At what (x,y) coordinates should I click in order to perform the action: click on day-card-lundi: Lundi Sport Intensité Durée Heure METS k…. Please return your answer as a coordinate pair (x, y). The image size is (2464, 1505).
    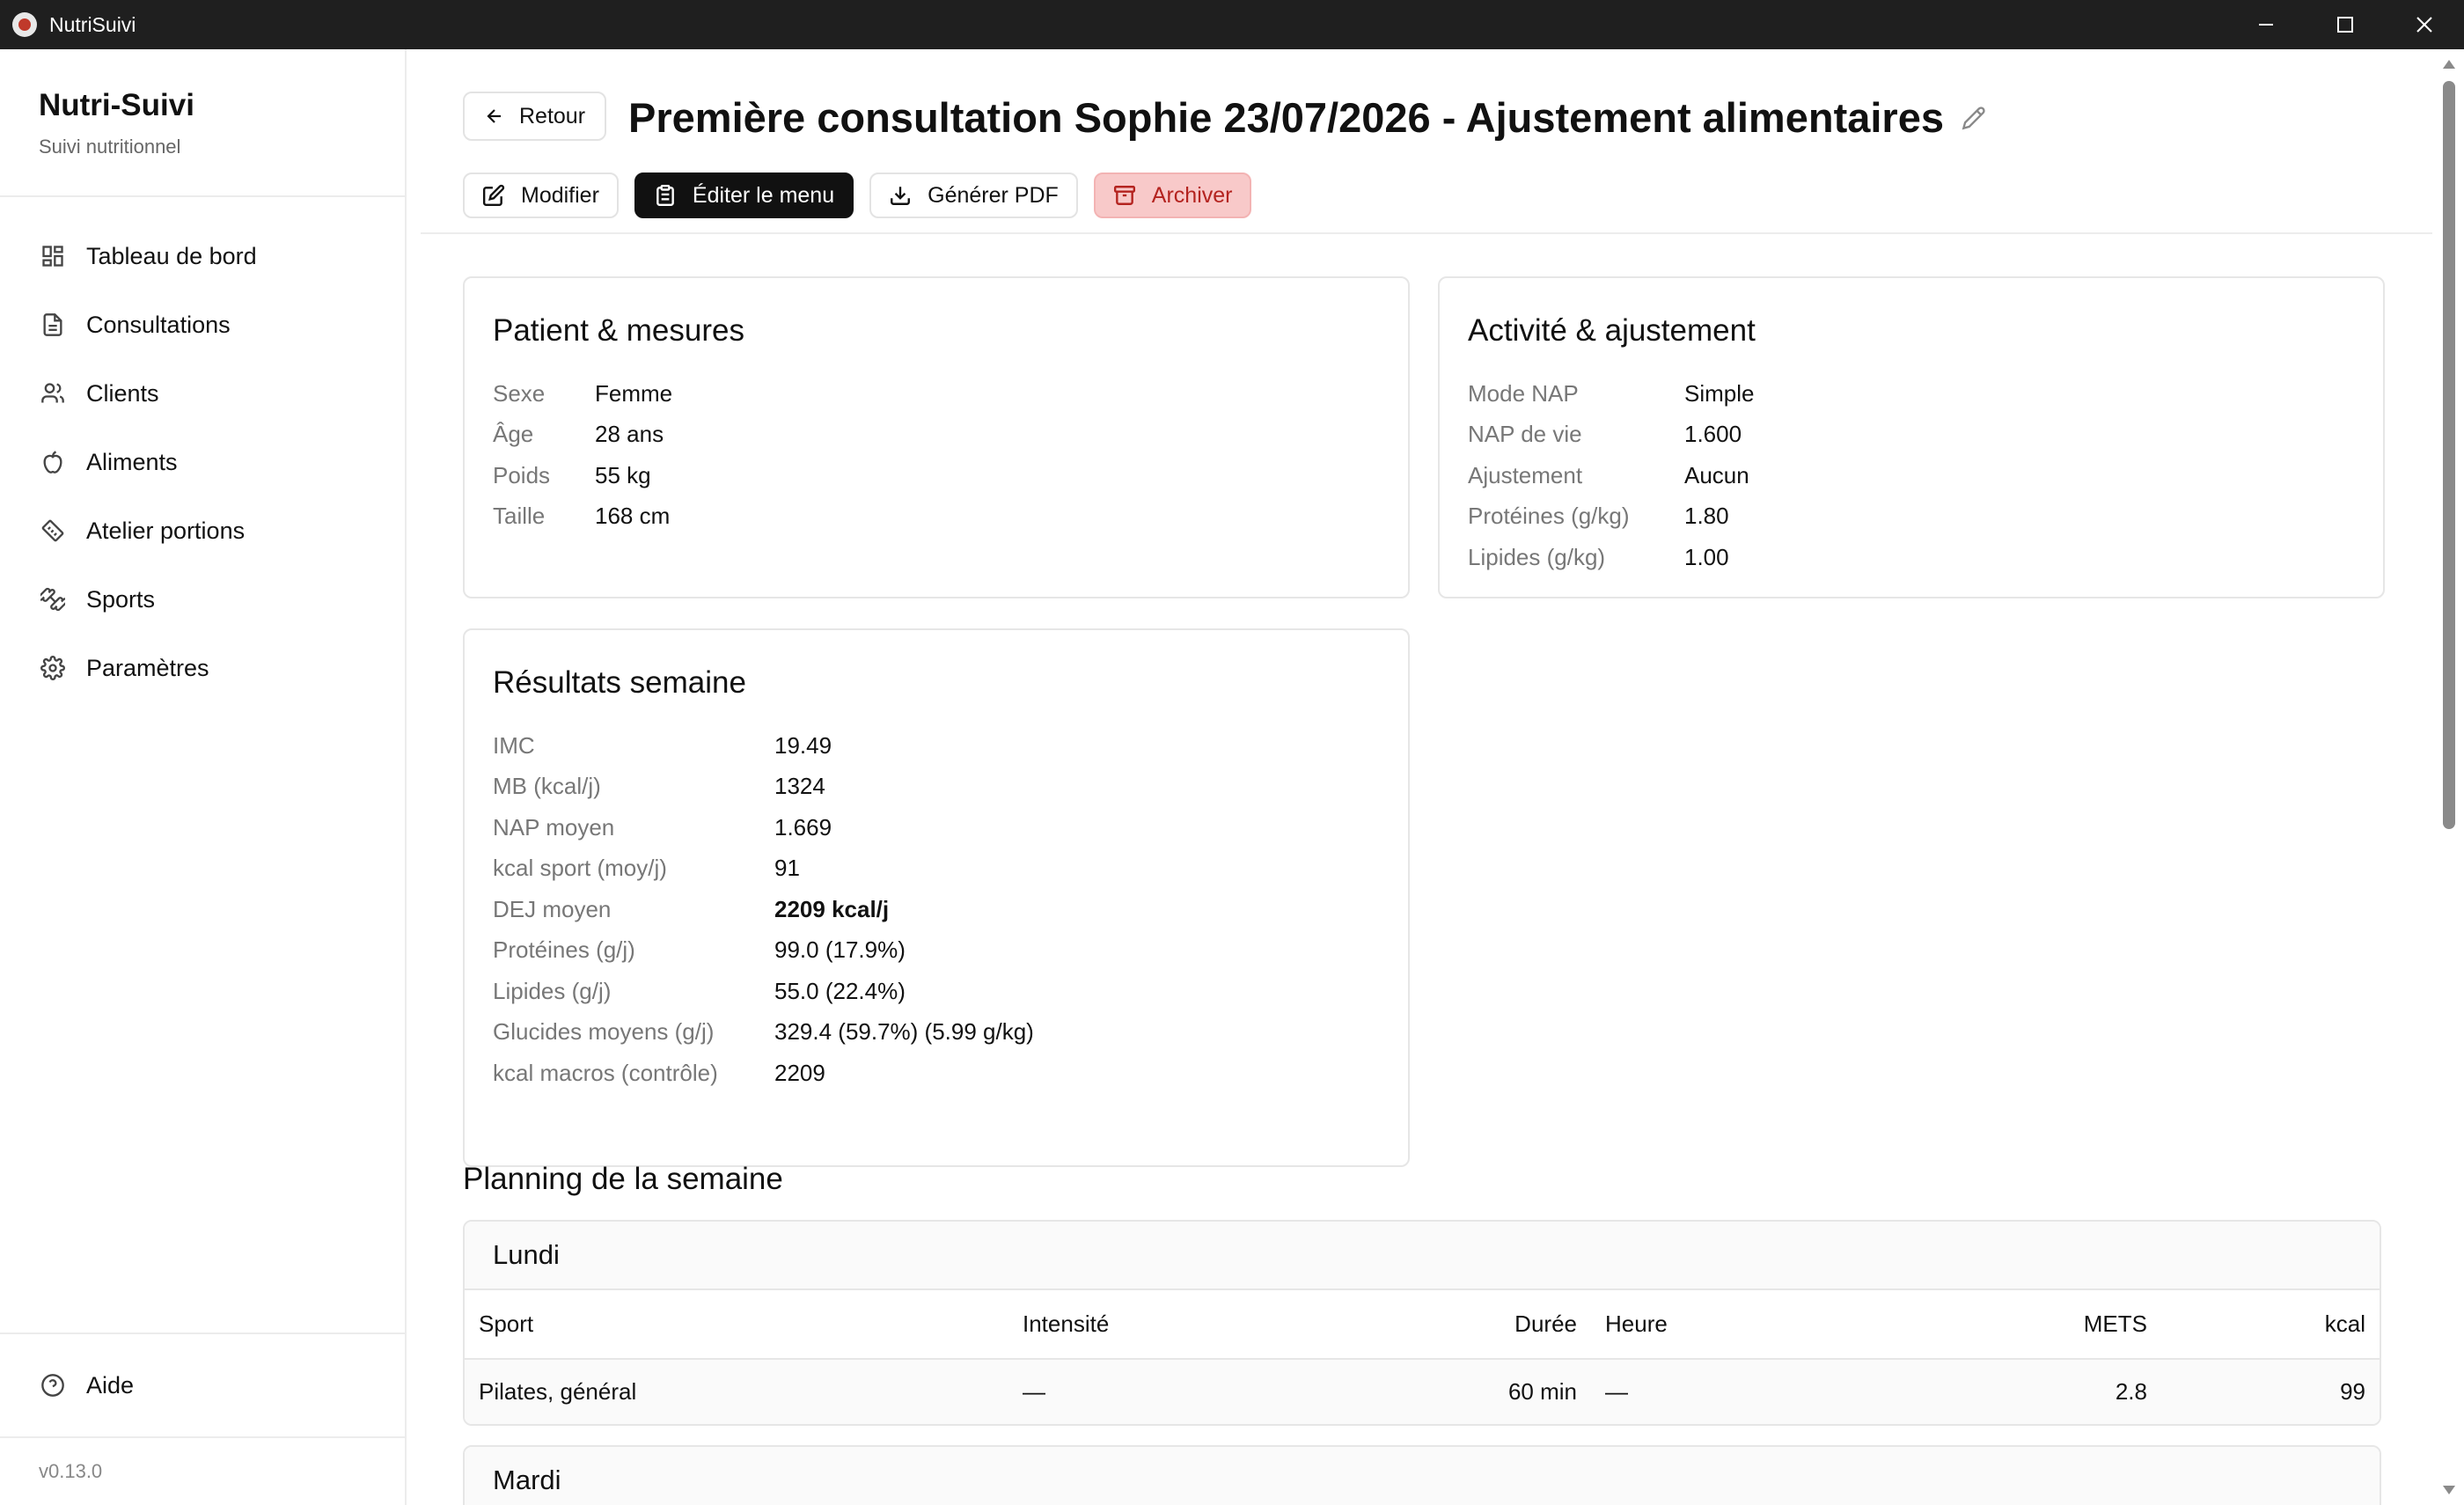
    Looking at the image, I should click on (1422, 1323).